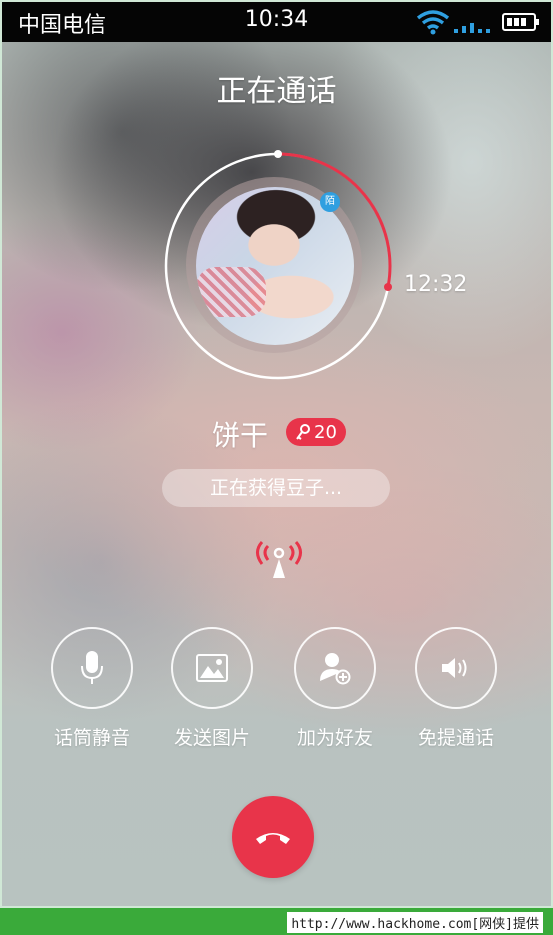  Describe the element at coordinates (455, 738) in the screenshot. I see `speaker-label: 免提通话` at that location.